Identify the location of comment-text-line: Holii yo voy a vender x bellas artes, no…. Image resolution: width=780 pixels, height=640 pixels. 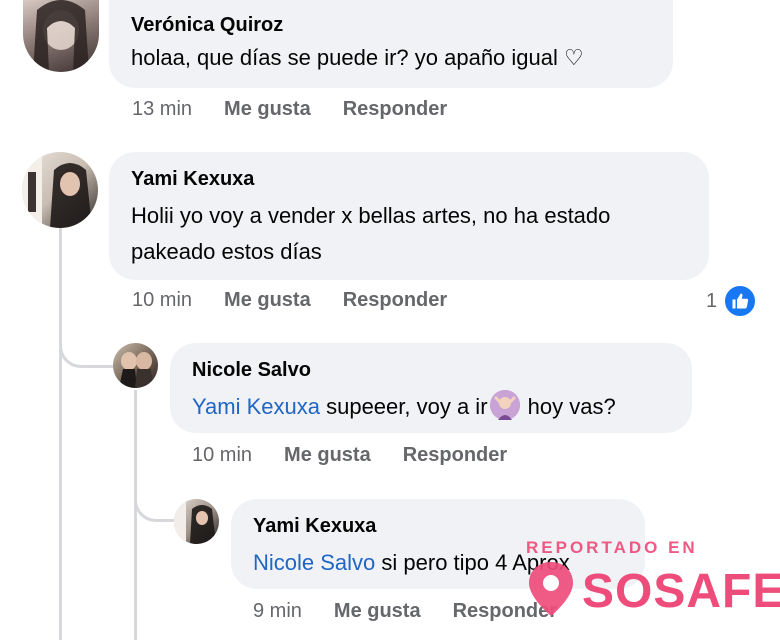
(371, 215).